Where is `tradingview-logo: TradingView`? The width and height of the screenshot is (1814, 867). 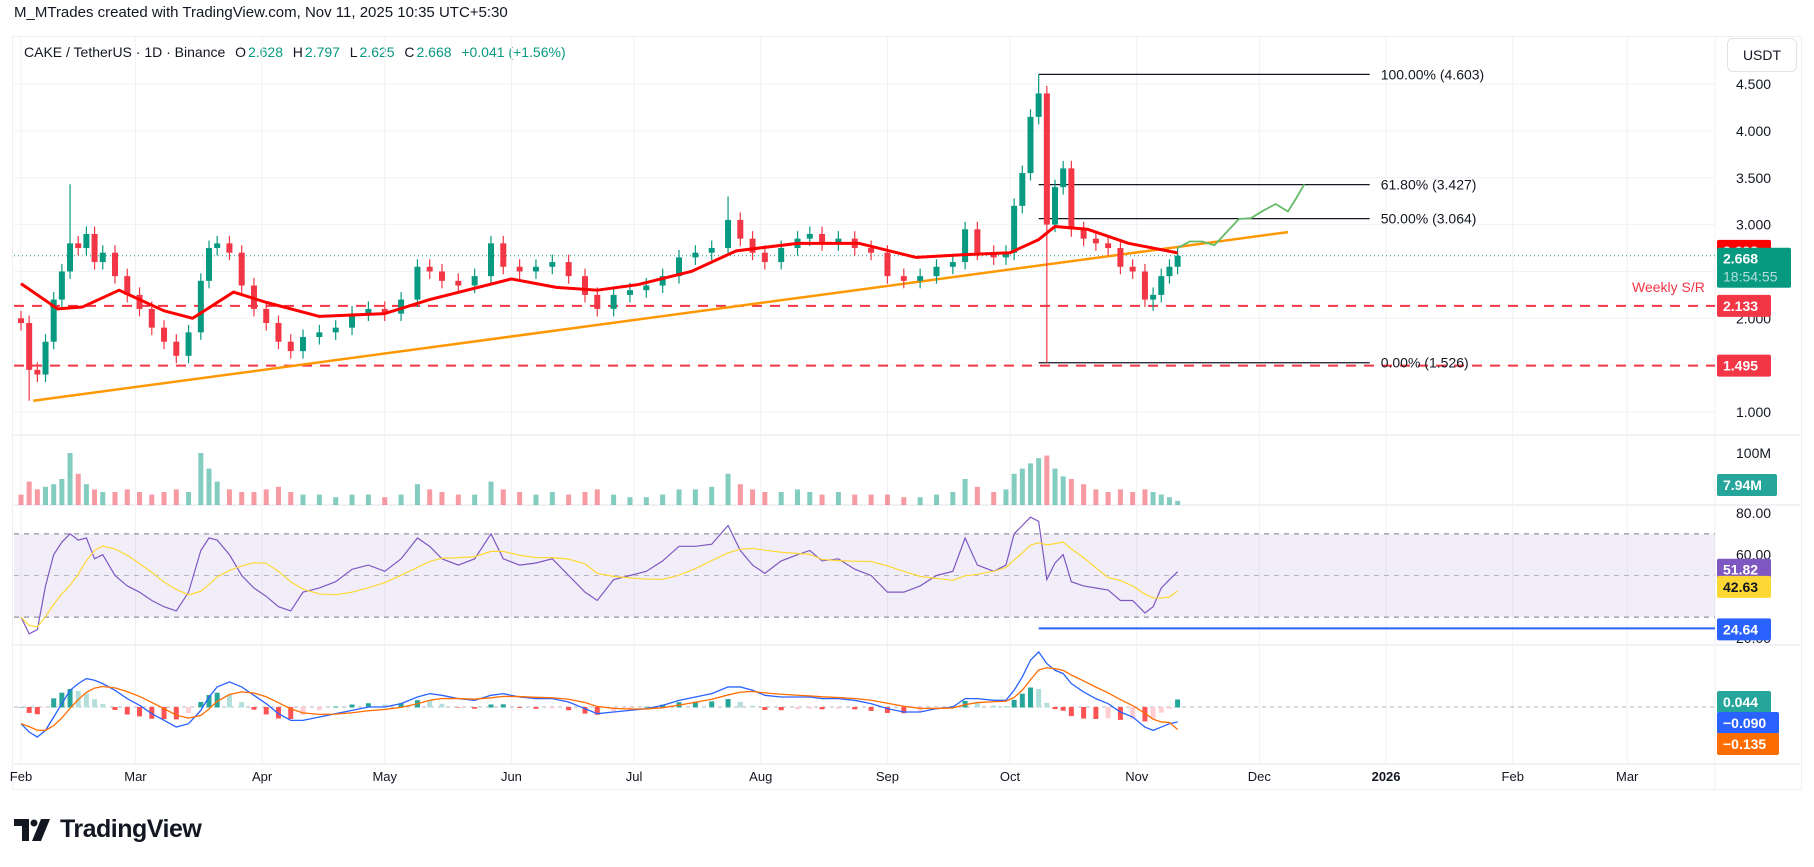 tradingview-logo: TradingView is located at coordinates (108, 829).